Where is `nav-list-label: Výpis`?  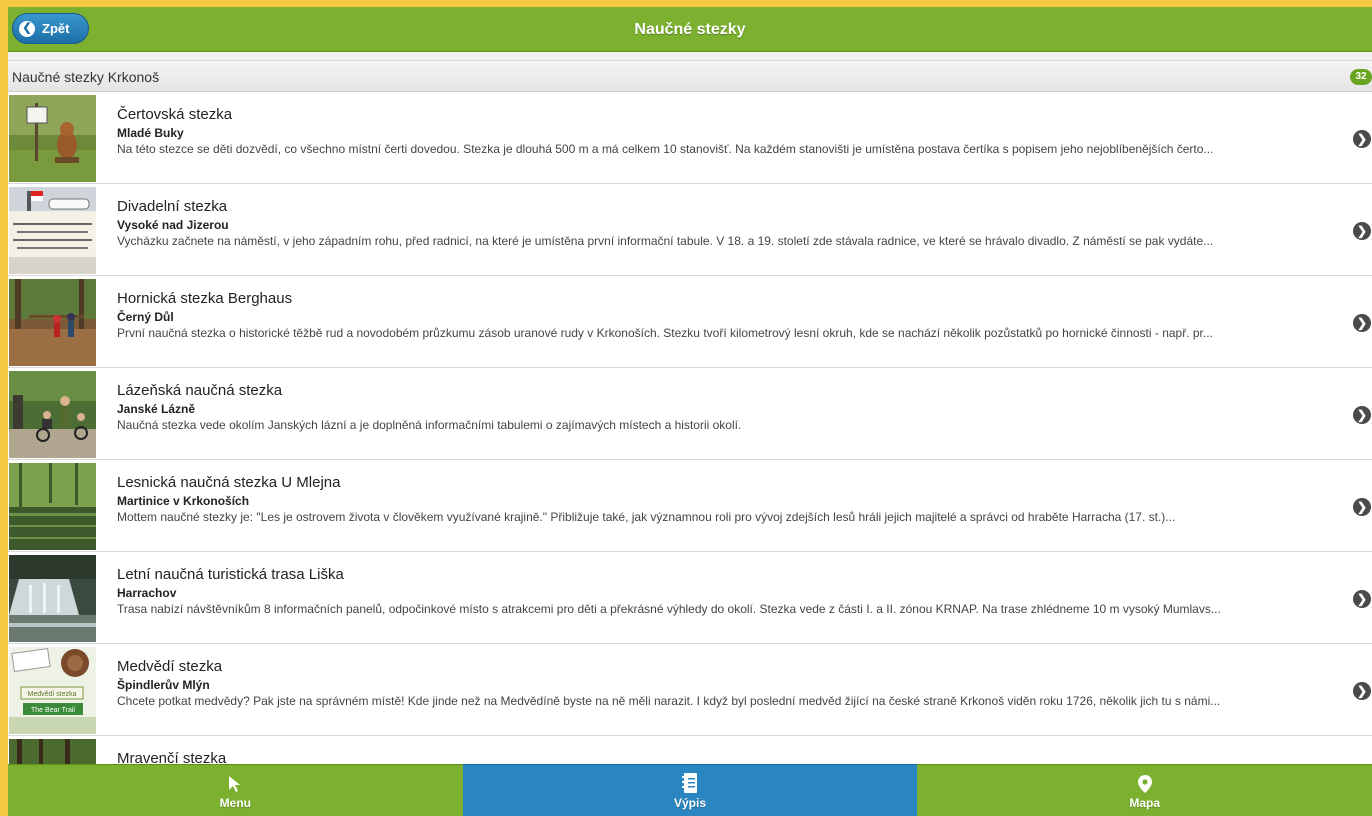
nav-list-label: Výpis is located at coordinates (690, 803).